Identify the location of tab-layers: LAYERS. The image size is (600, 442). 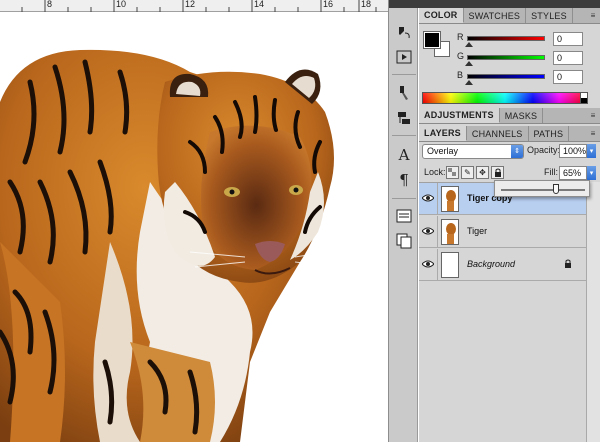
(443, 133).